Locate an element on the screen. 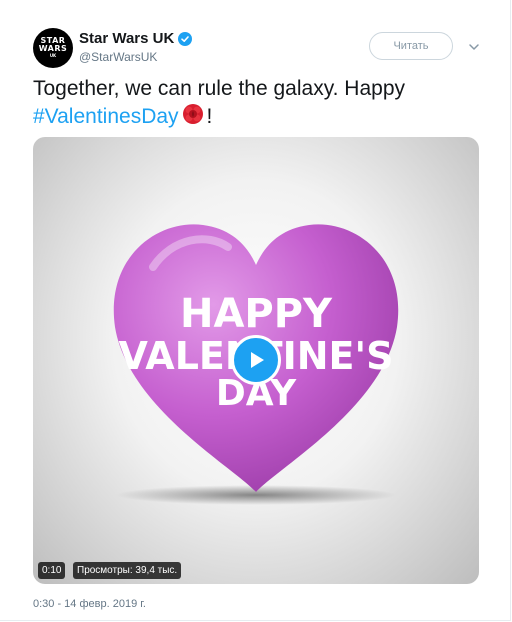  chevron-down-icon is located at coordinates (474, 47).